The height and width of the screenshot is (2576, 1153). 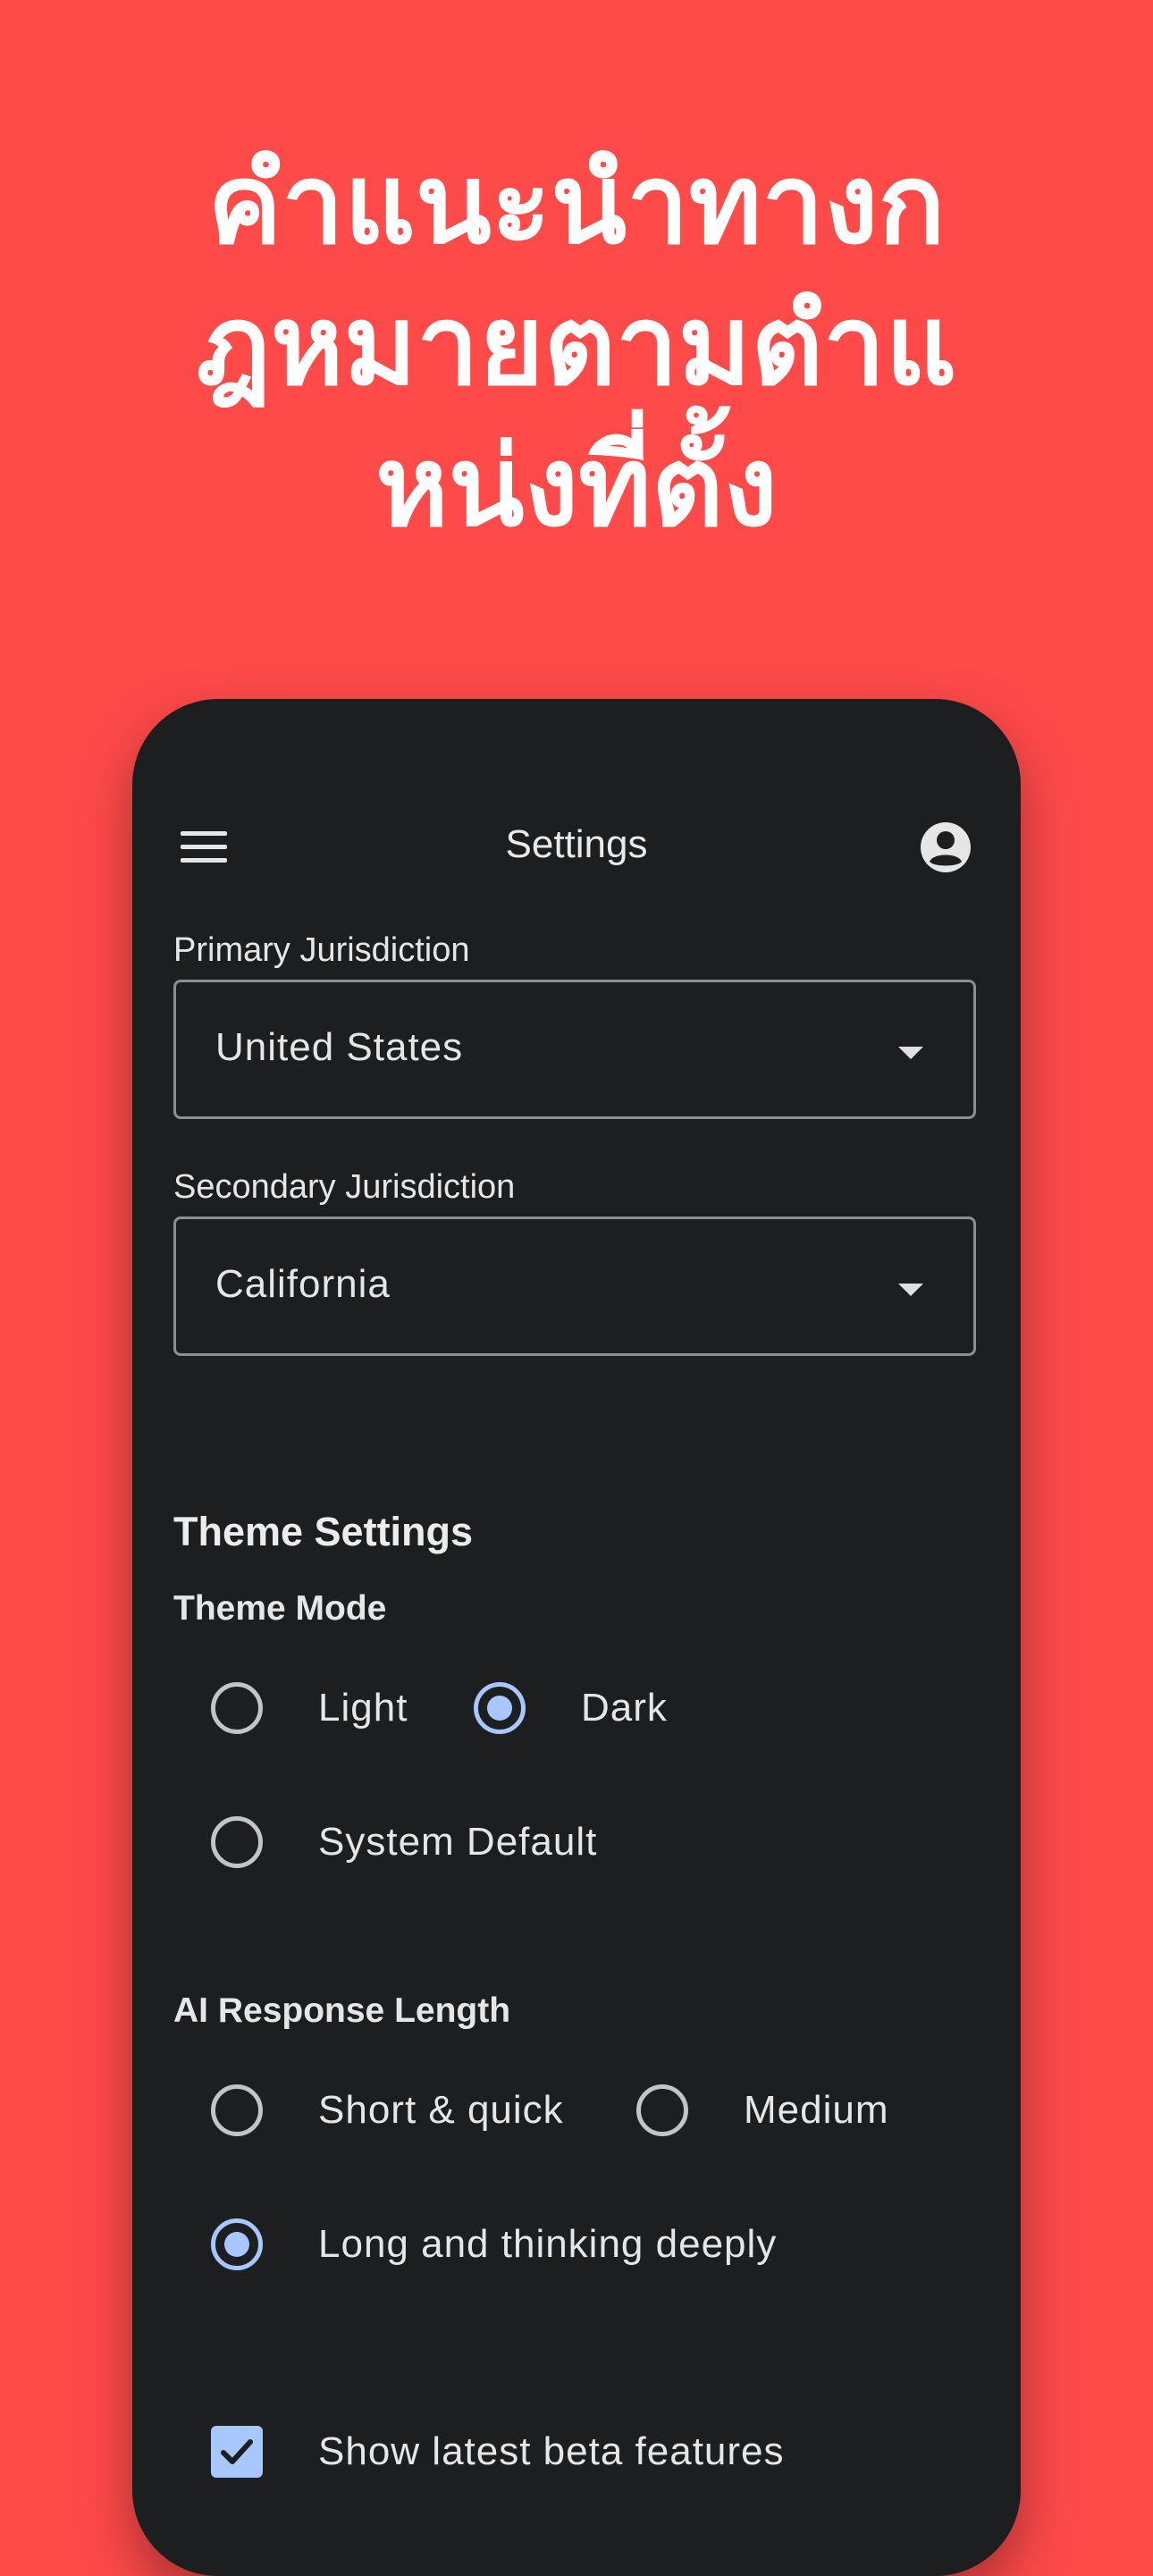 I want to click on theme-option-system-default: System Default, so click(x=461, y=1843).